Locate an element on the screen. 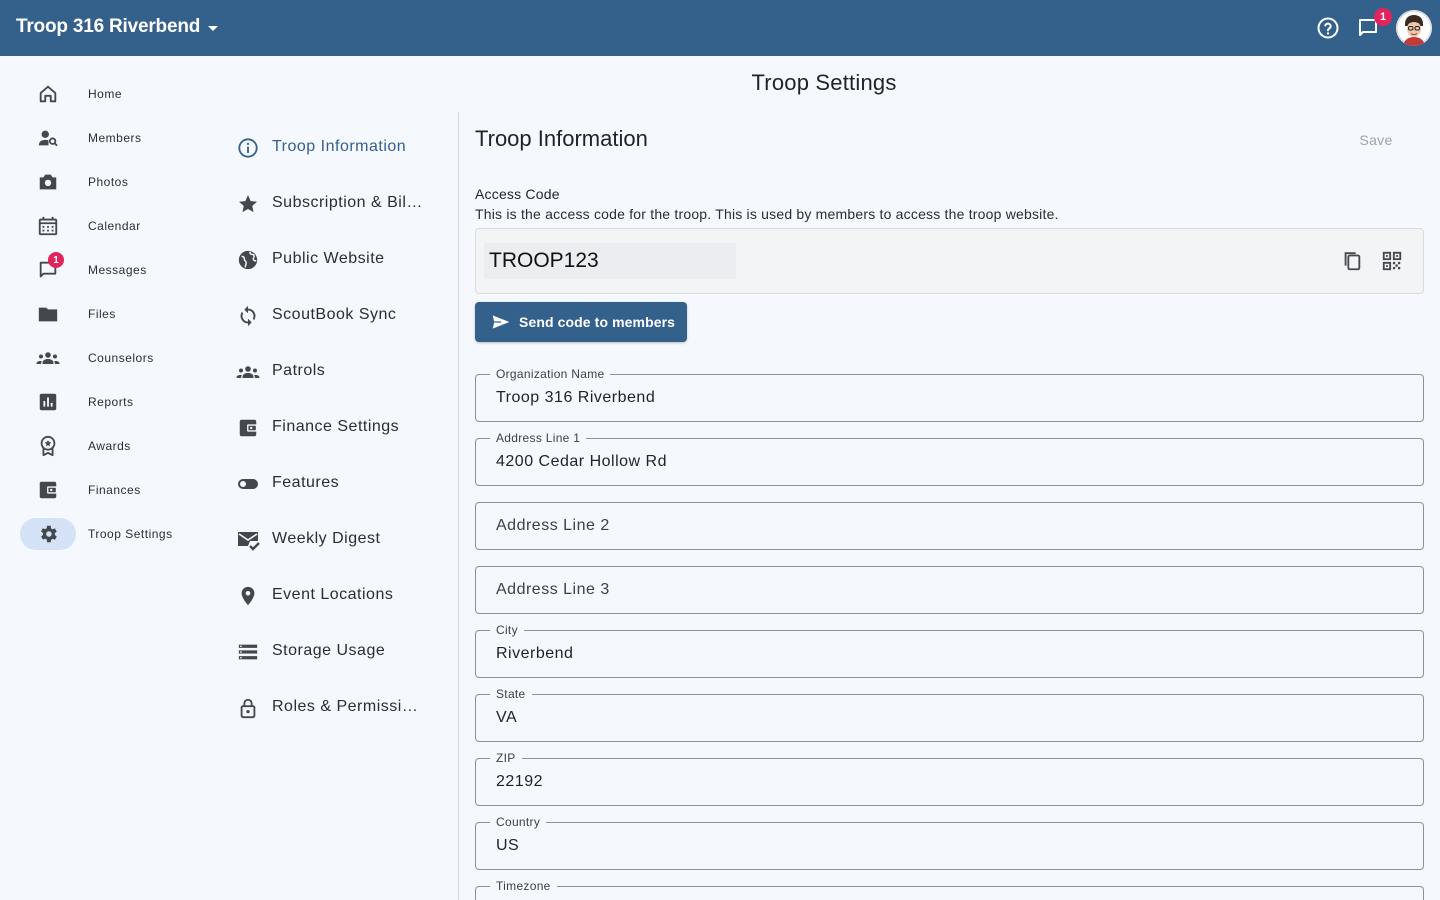 The height and width of the screenshot is (900, 1440). country-field: Country is located at coordinates (949, 842).